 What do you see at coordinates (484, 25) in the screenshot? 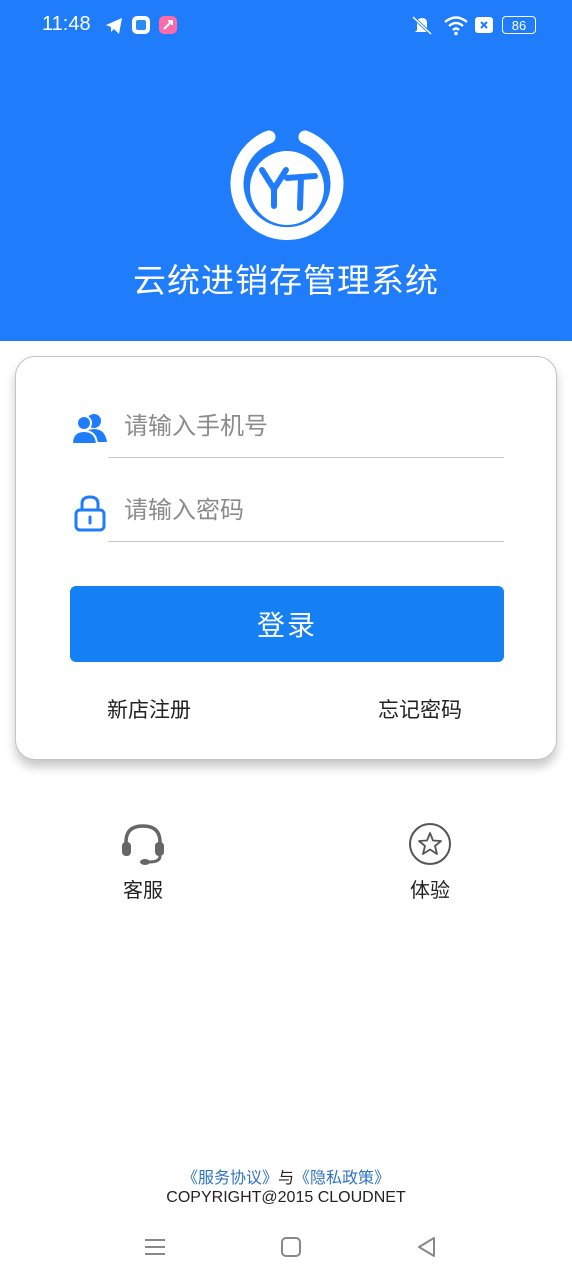
I see `sim-off-icon` at bounding box center [484, 25].